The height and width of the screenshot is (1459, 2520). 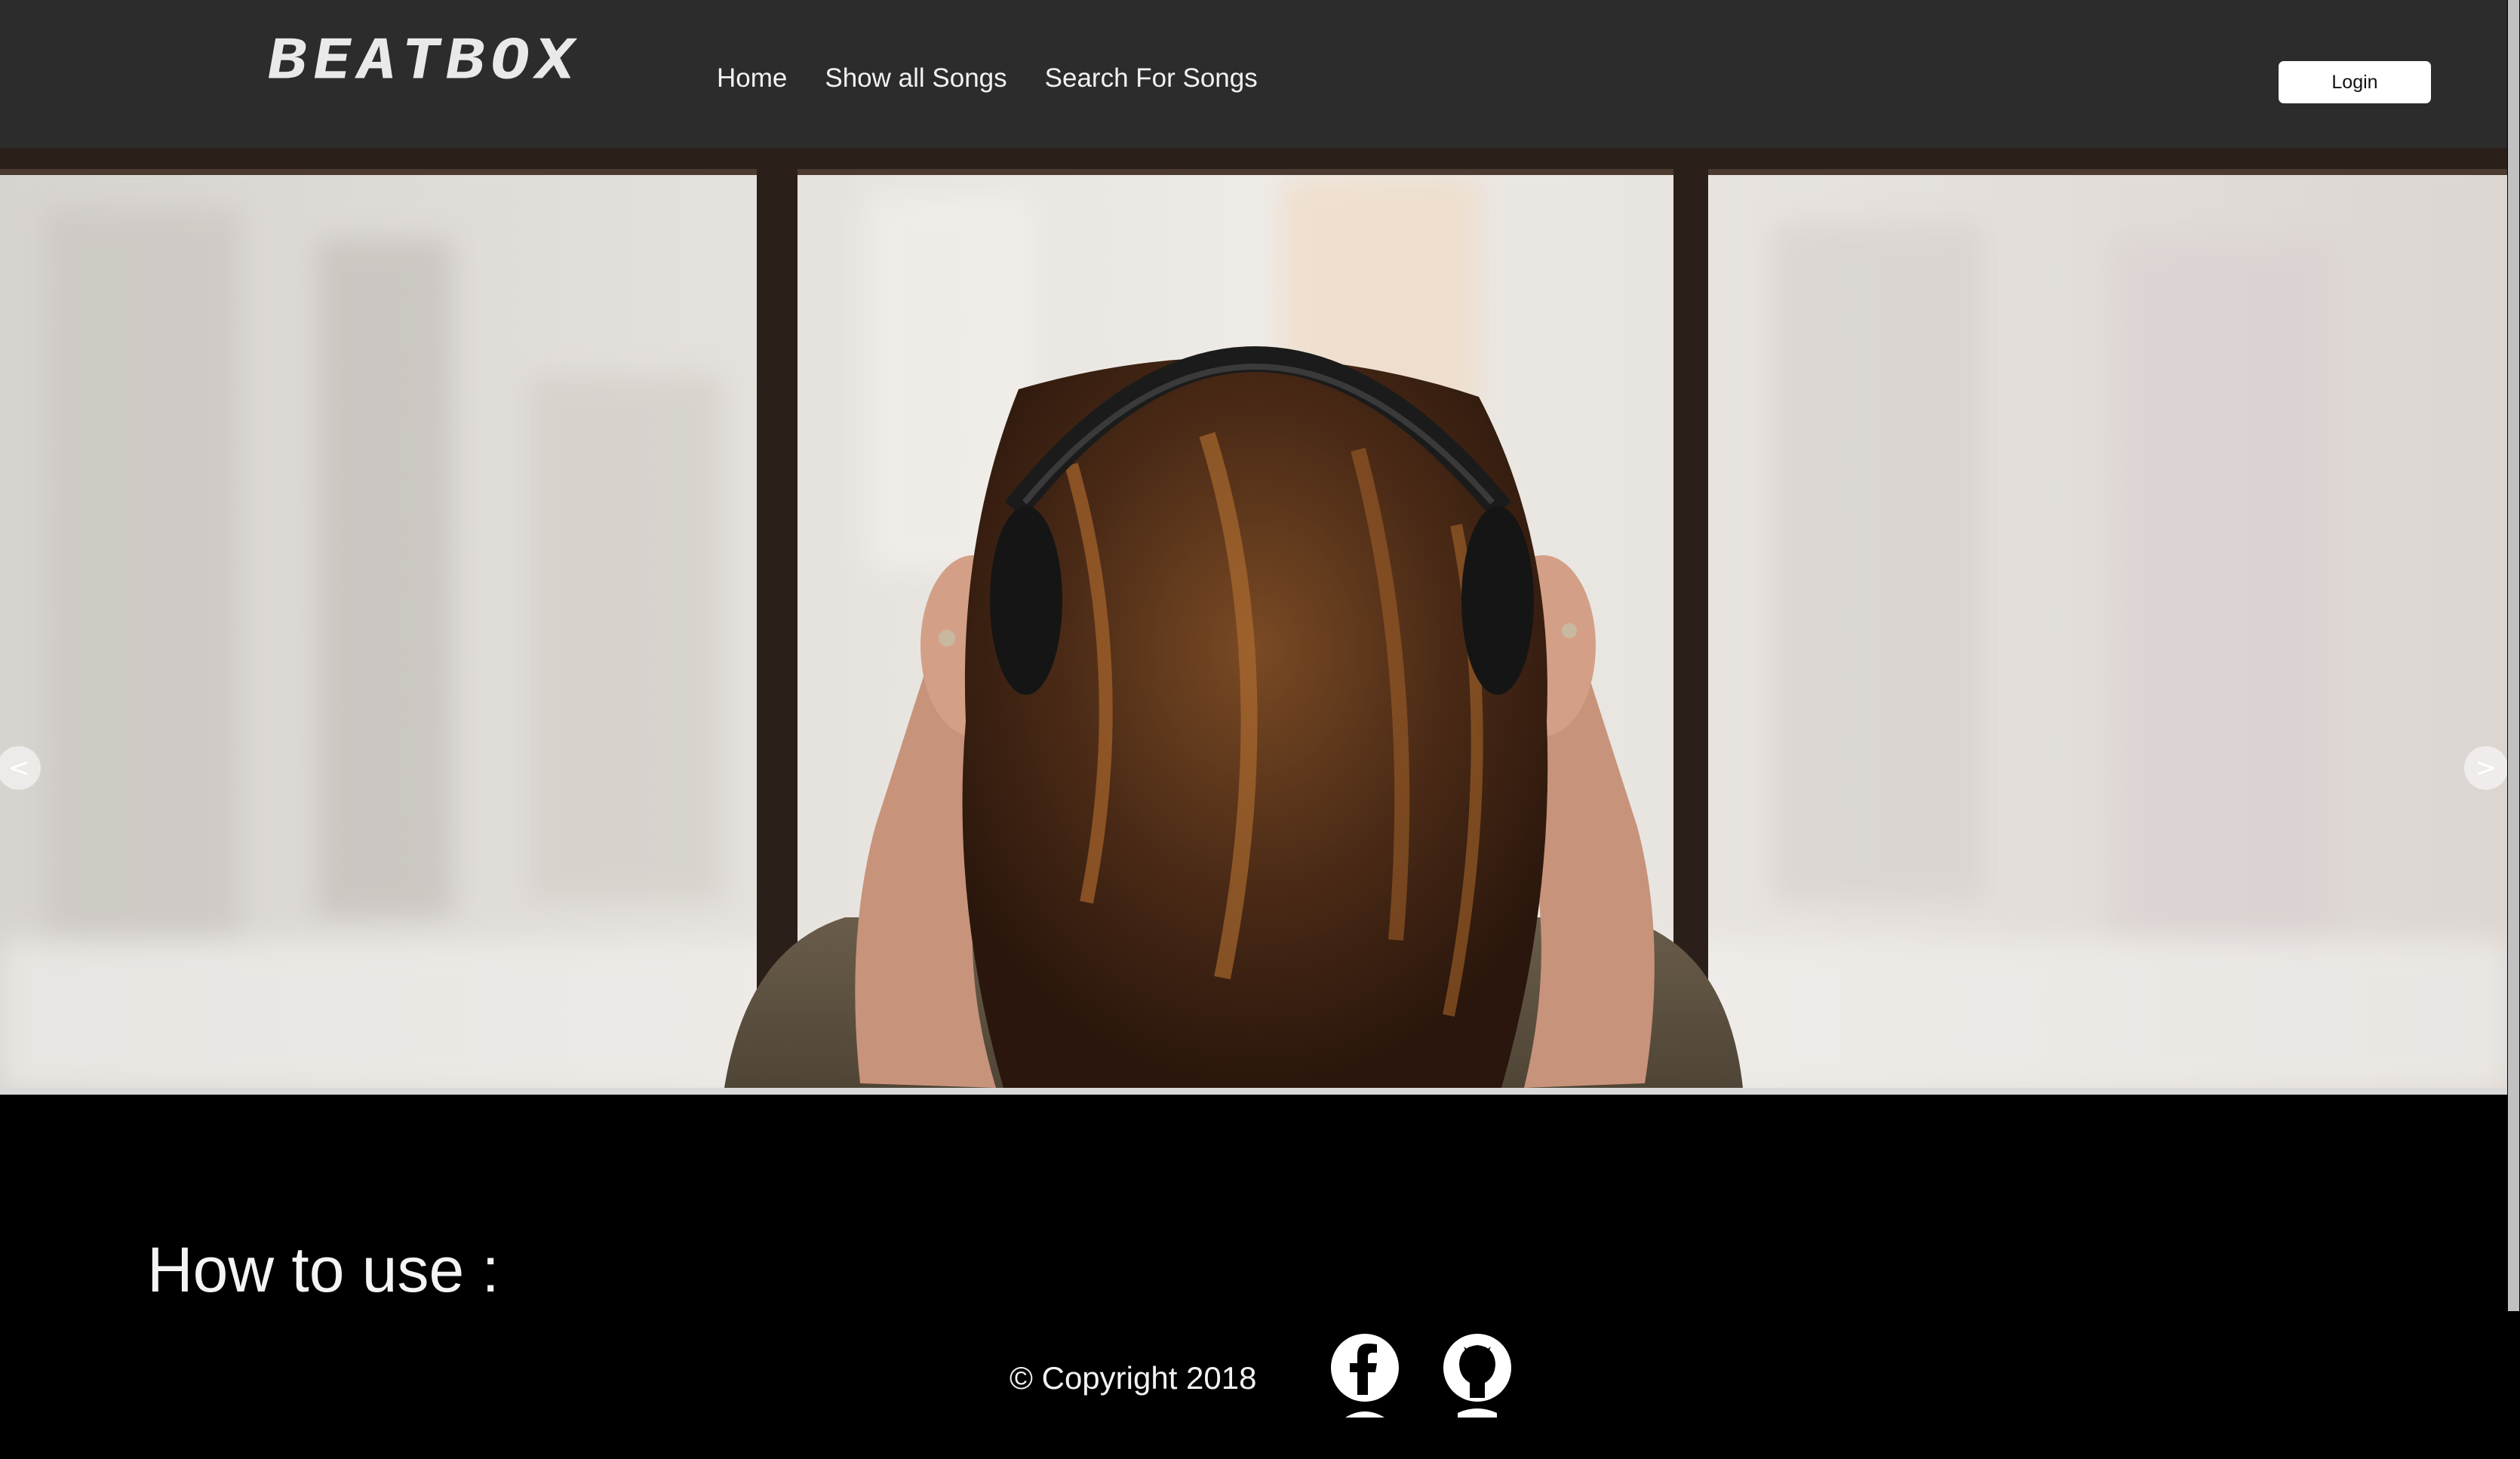 I want to click on carousel-next-arrow: >, so click(x=2485, y=768).